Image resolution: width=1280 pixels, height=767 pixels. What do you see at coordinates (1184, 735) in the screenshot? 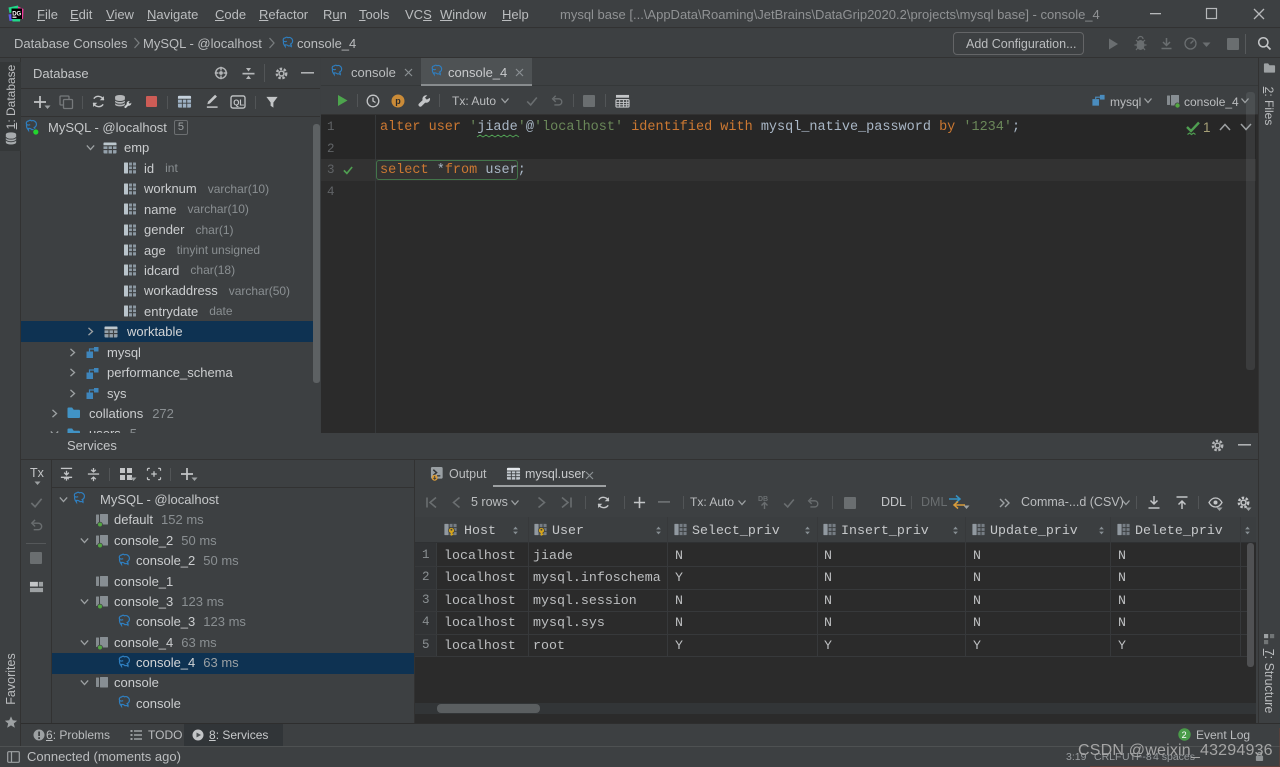
I see `svg-text: 2` at bounding box center [1184, 735].